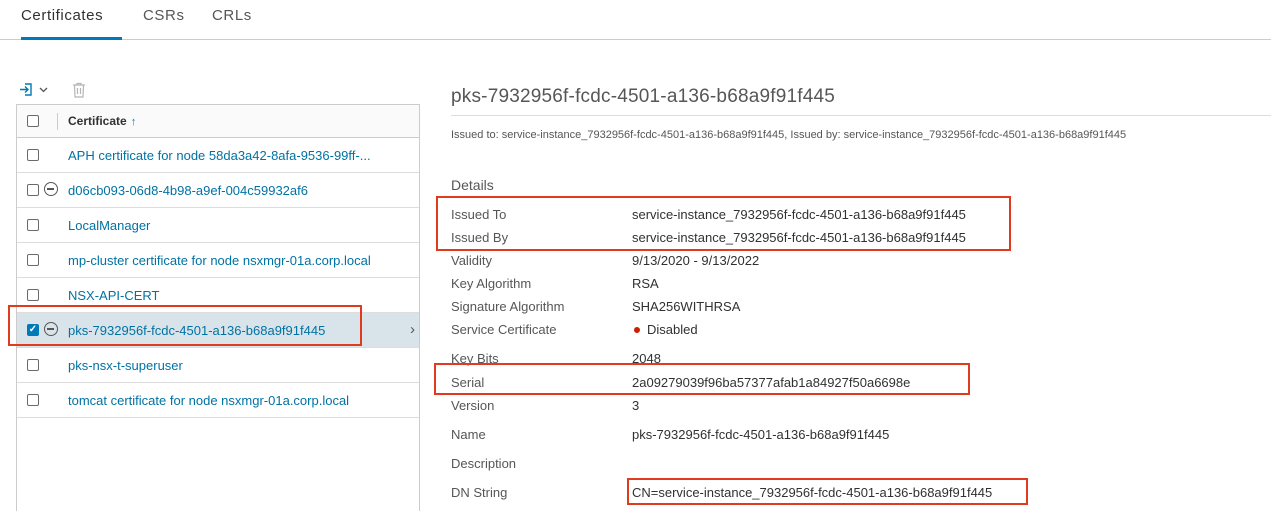 This screenshot has height=511, width=1271. I want to click on section-heading-details: Details, so click(472, 185).